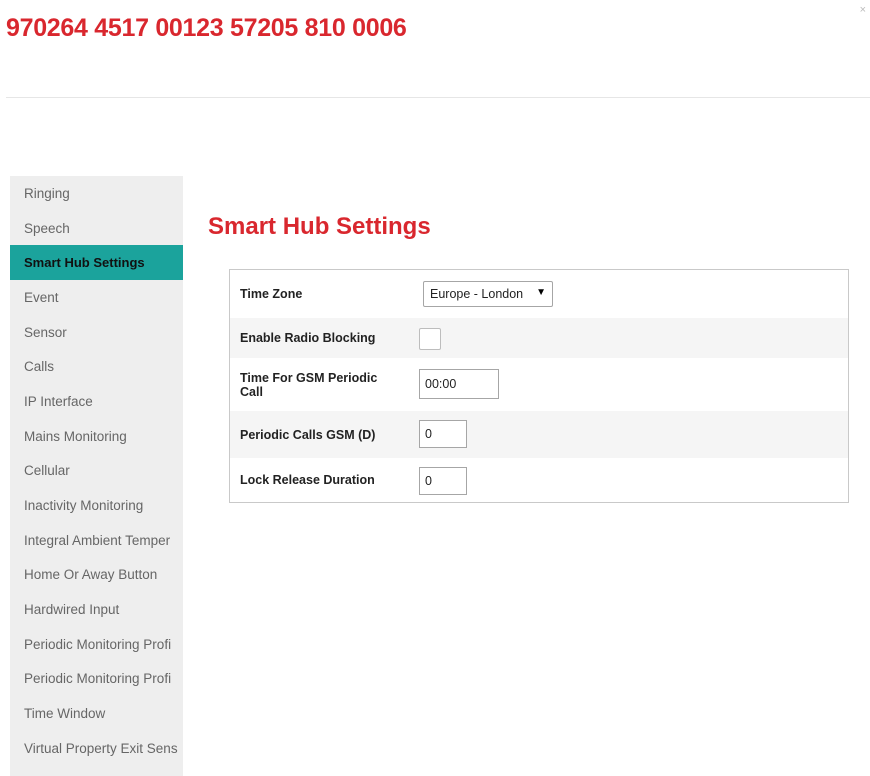 The height and width of the screenshot is (776, 870). Describe the element at coordinates (96, 436) in the screenshot. I see `sidebar-item-mains-monitoring: Mains Monitoring` at that location.